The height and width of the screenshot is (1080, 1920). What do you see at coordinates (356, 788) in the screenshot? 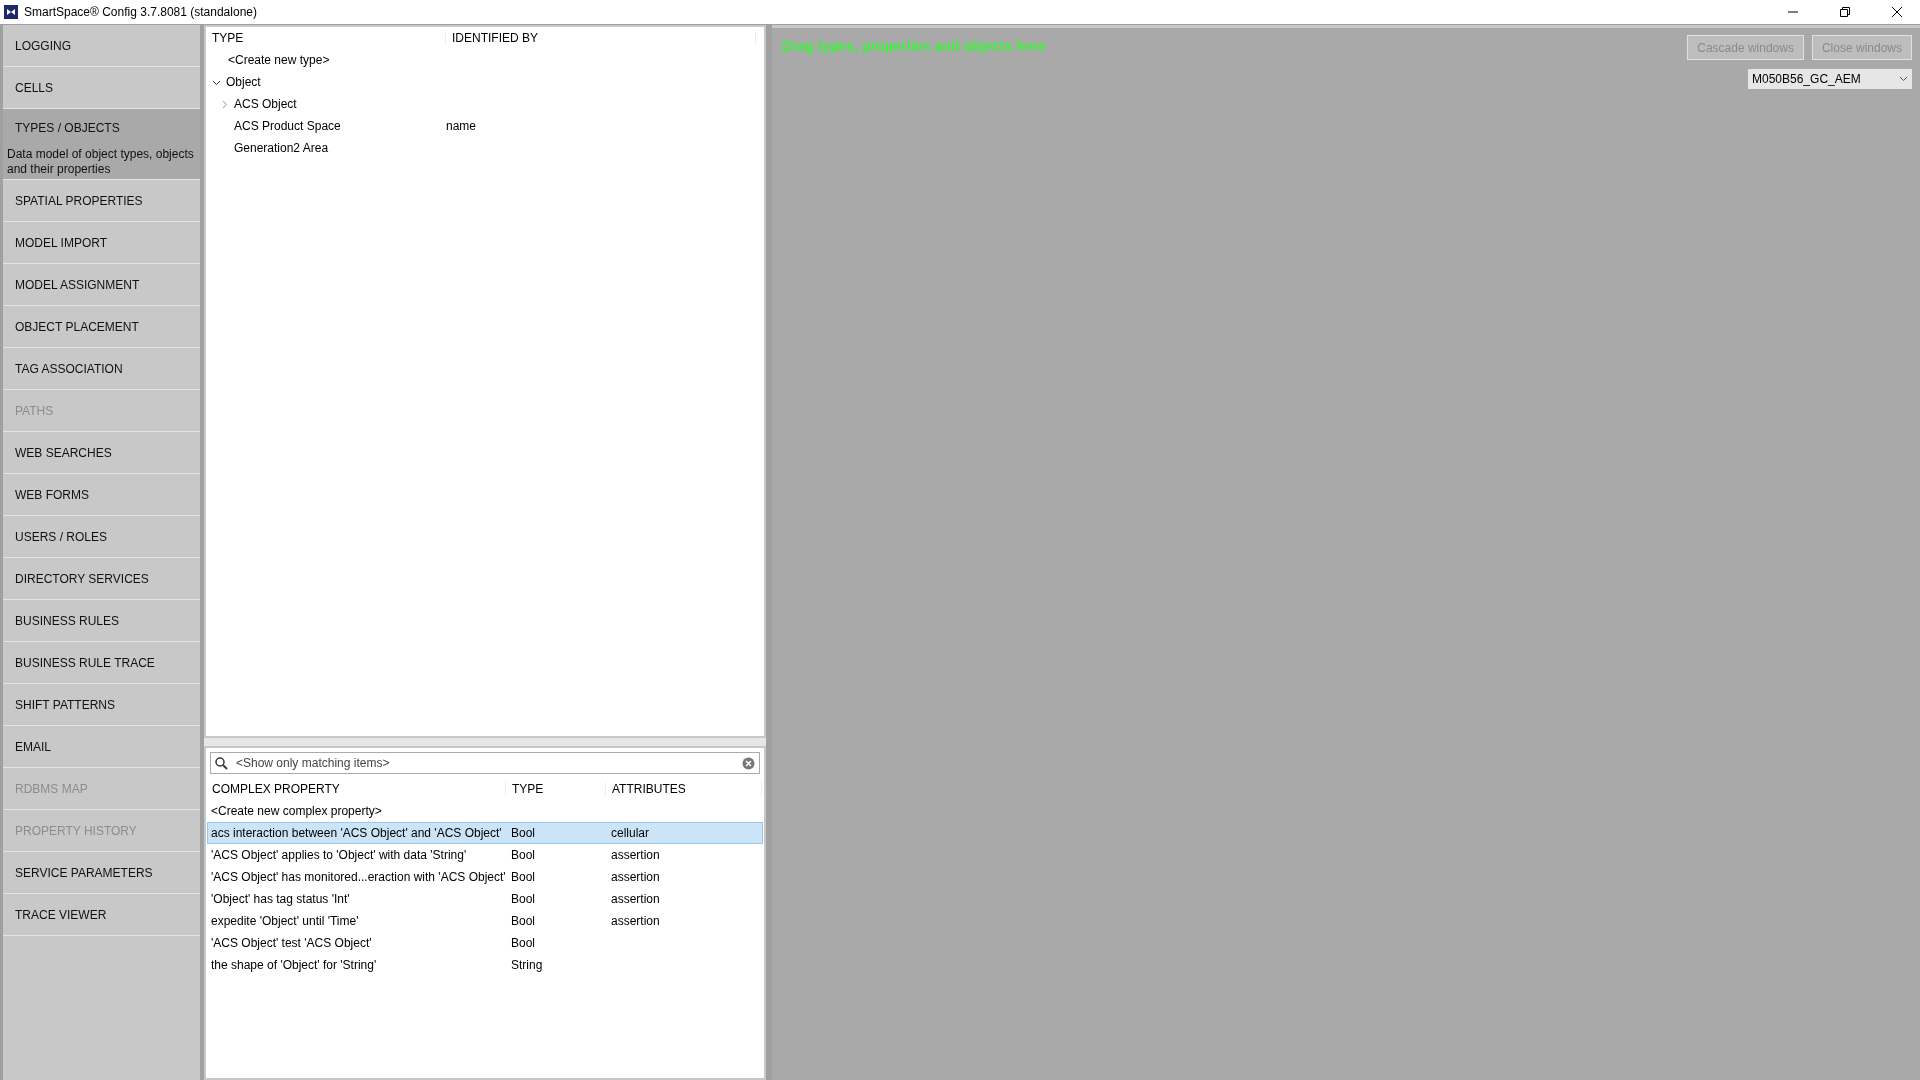
I see `column-header: COMPLEX PROPERTY` at bounding box center [356, 788].